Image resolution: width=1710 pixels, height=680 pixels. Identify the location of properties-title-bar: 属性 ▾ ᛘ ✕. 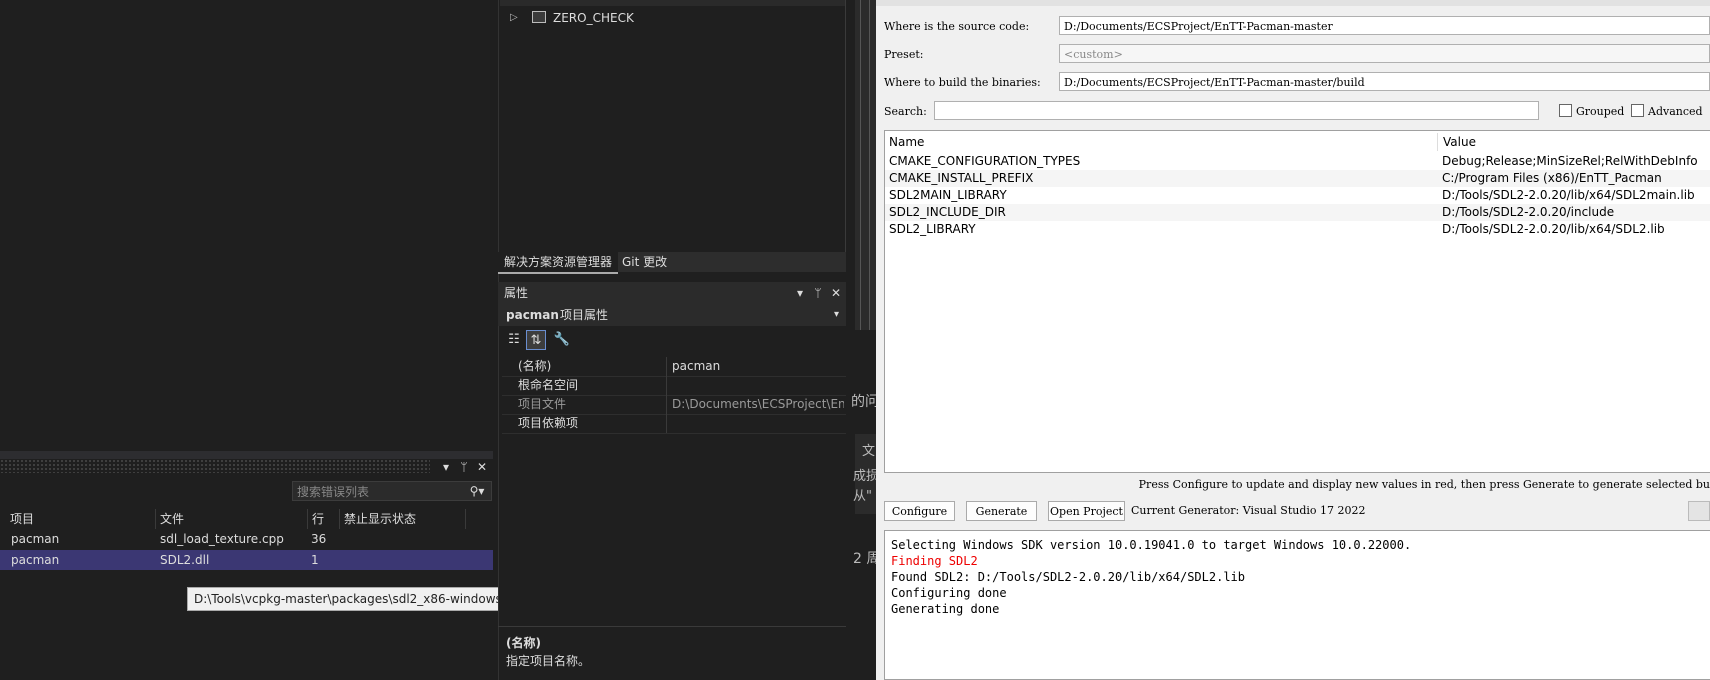
(672, 293).